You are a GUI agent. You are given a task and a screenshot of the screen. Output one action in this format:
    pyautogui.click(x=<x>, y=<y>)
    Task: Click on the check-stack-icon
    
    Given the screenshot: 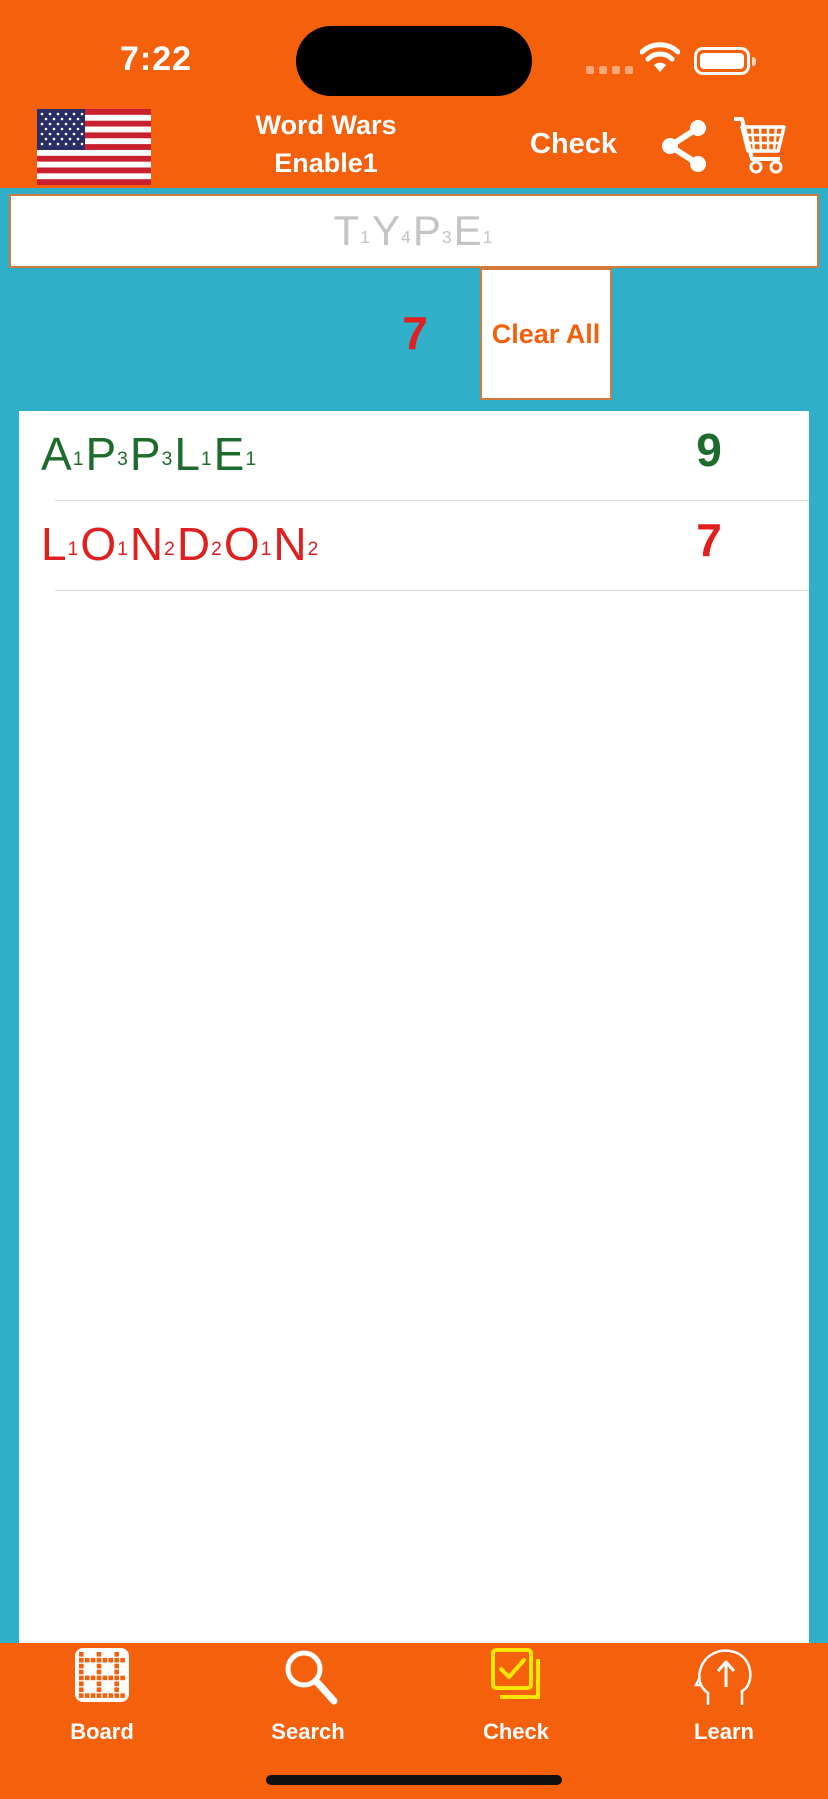 What is the action you would take?
    pyautogui.click(x=515, y=1673)
    